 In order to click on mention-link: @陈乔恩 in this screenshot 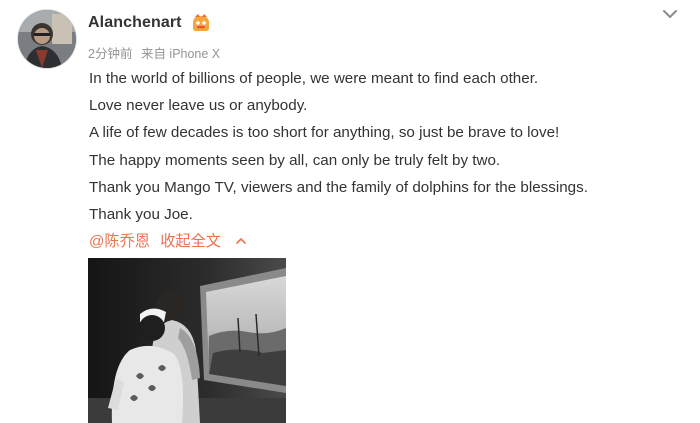, I will do `click(119, 241)`.